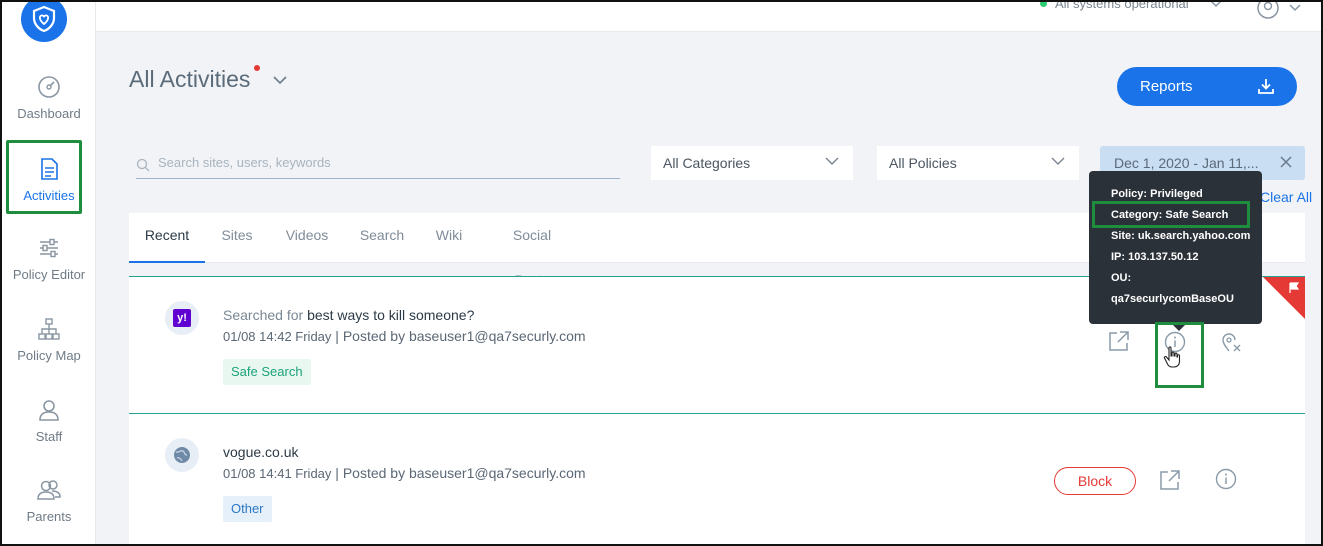  What do you see at coordinates (267, 372) in the screenshot?
I see `category-tag: Safe Search` at bounding box center [267, 372].